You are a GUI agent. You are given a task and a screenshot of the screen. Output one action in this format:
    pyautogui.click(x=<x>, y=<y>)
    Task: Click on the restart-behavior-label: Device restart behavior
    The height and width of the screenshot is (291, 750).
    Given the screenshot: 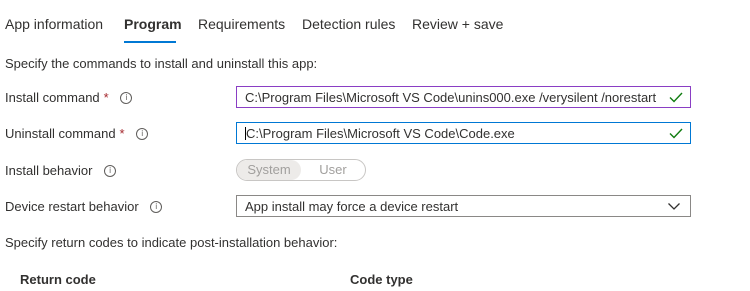 What is the action you would take?
    pyautogui.click(x=72, y=206)
    